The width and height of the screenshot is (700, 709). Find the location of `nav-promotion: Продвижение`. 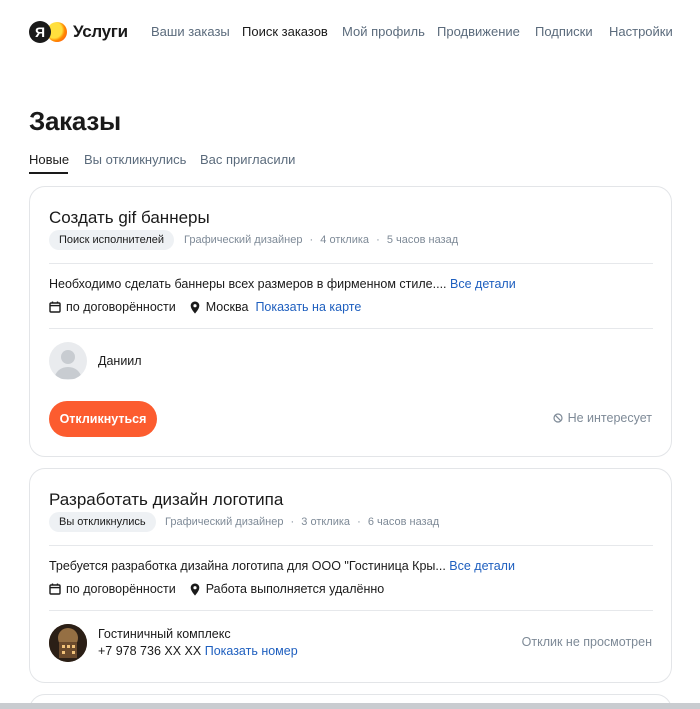

nav-promotion: Продвижение is located at coordinates (478, 33).